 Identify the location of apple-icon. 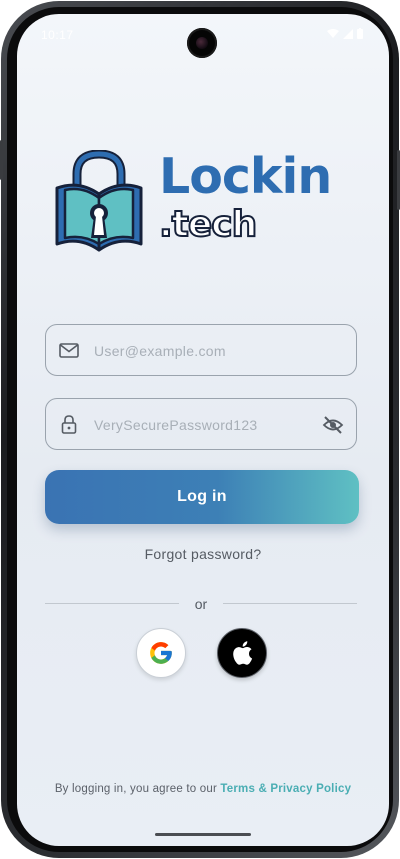
(243, 653).